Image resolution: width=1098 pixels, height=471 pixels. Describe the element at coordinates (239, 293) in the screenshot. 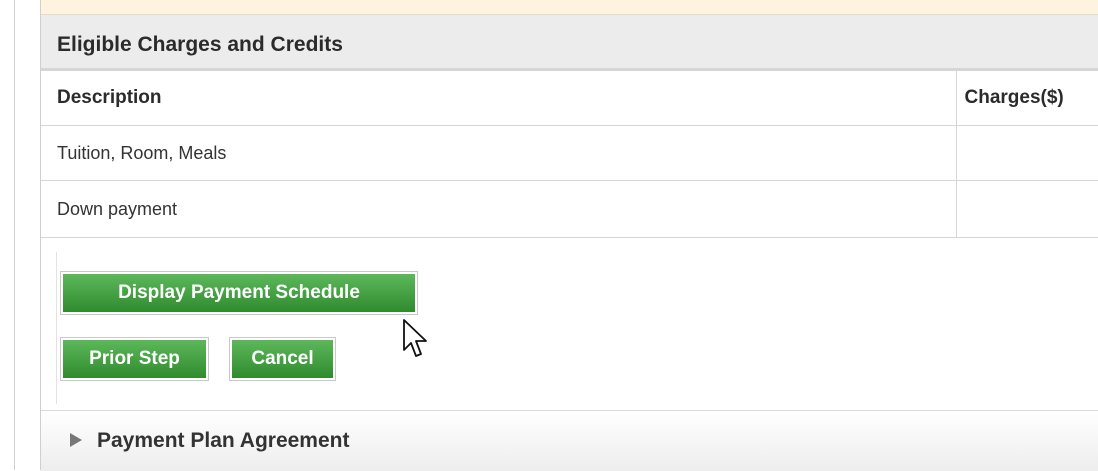

I see `display-payment-schedule-button: Display Payment Schedule` at that location.